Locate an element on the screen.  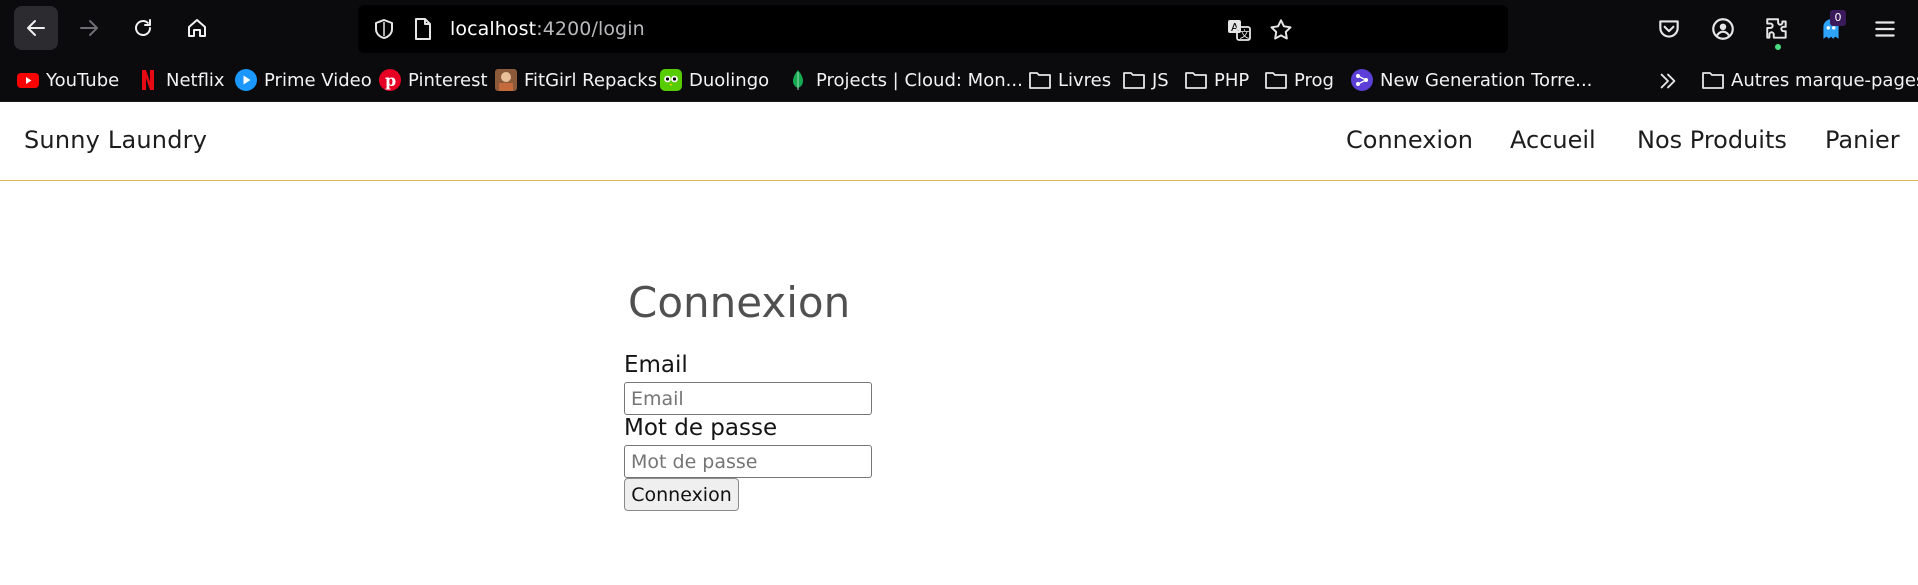
reload-icon is located at coordinates (143, 27).